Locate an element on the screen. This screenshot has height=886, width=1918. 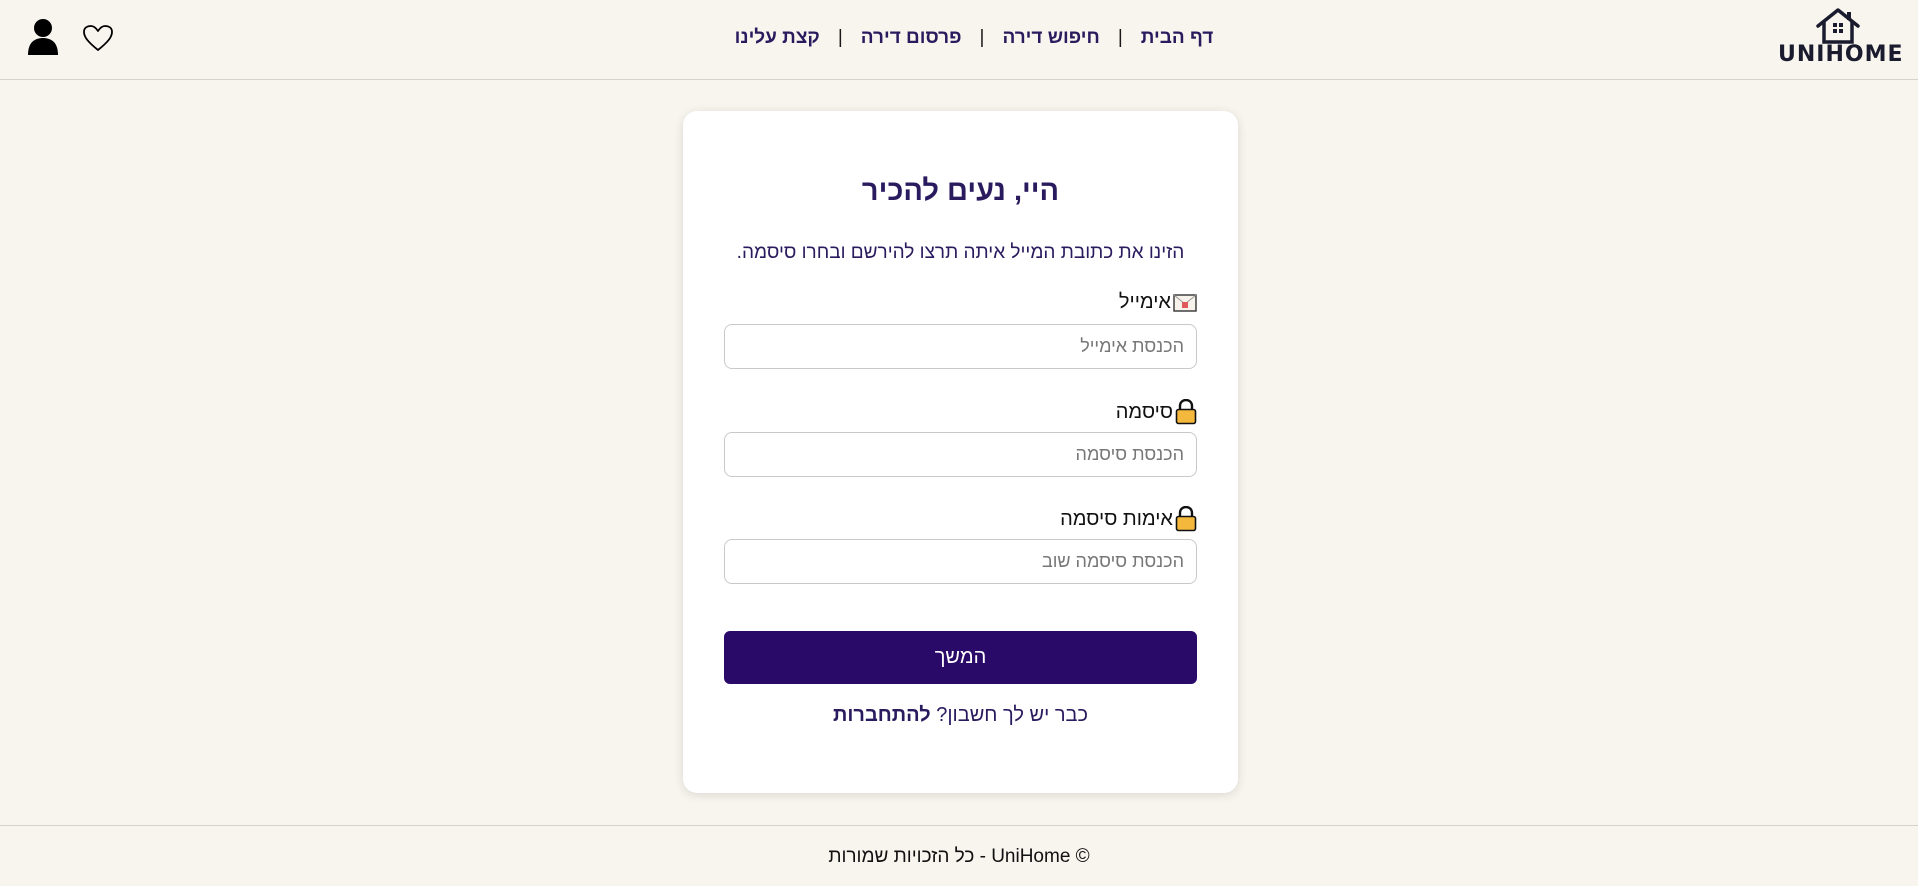
login-prompt: כבר יש לך חשבון? להתחברות is located at coordinates (960, 715).